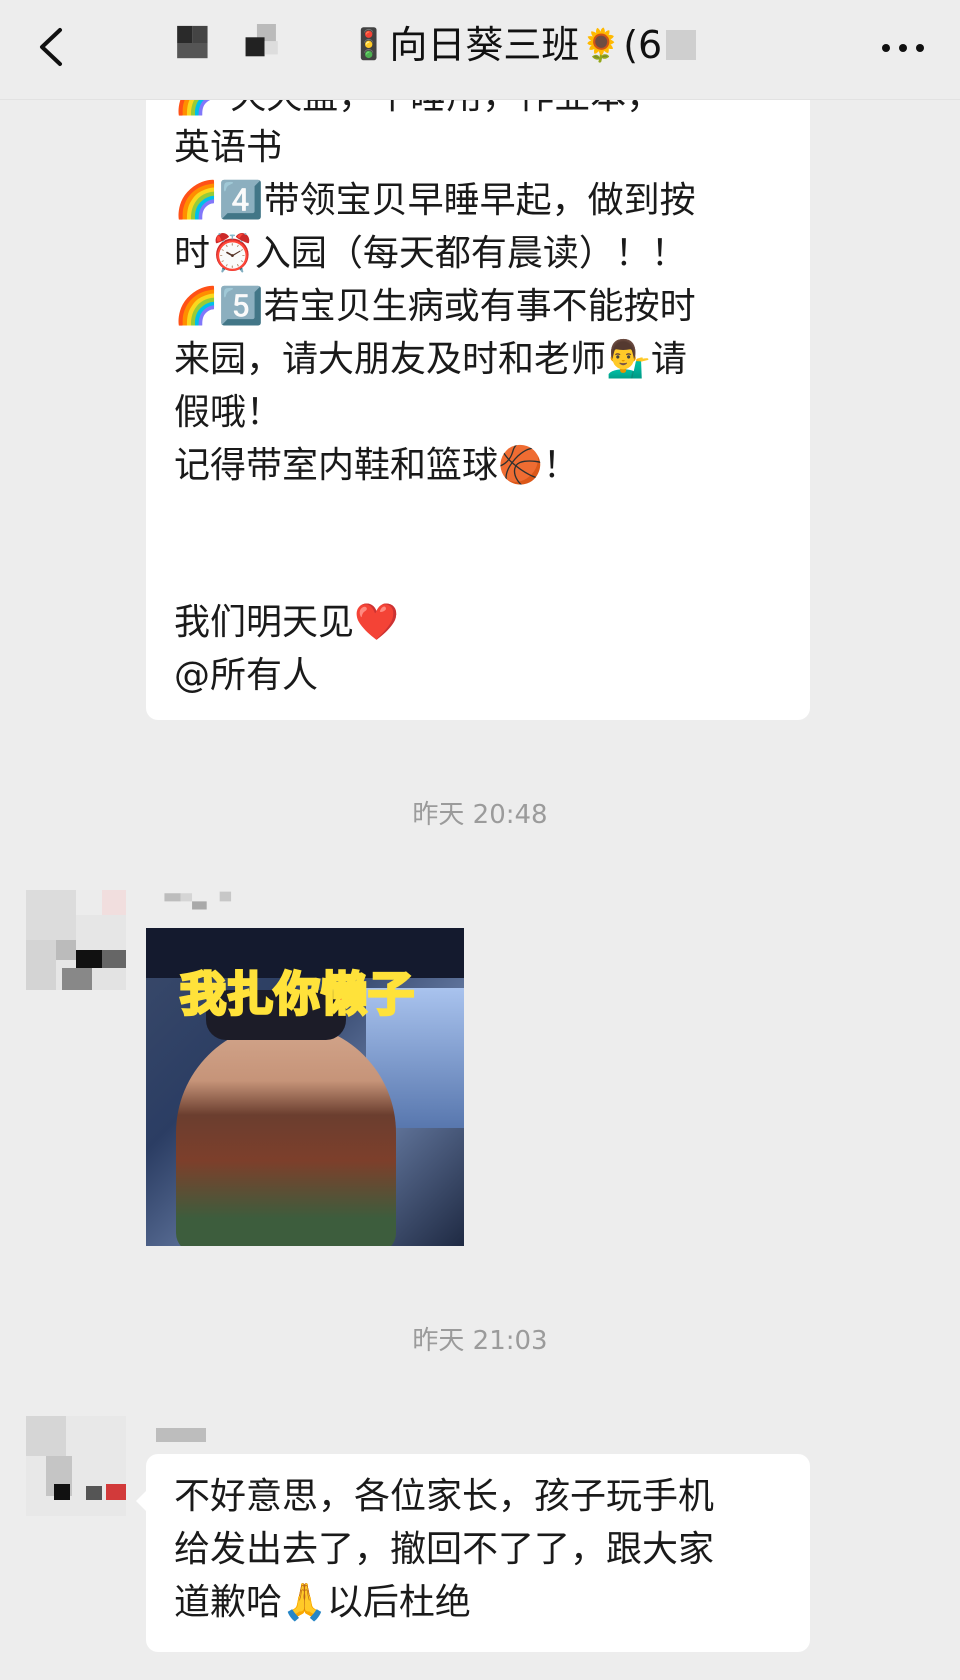 Image resolution: width=960 pixels, height=1680 pixels. What do you see at coordinates (444, 1496) in the screenshot?
I see `message-line: 不好意思，各位家长，孩子玩手机` at bounding box center [444, 1496].